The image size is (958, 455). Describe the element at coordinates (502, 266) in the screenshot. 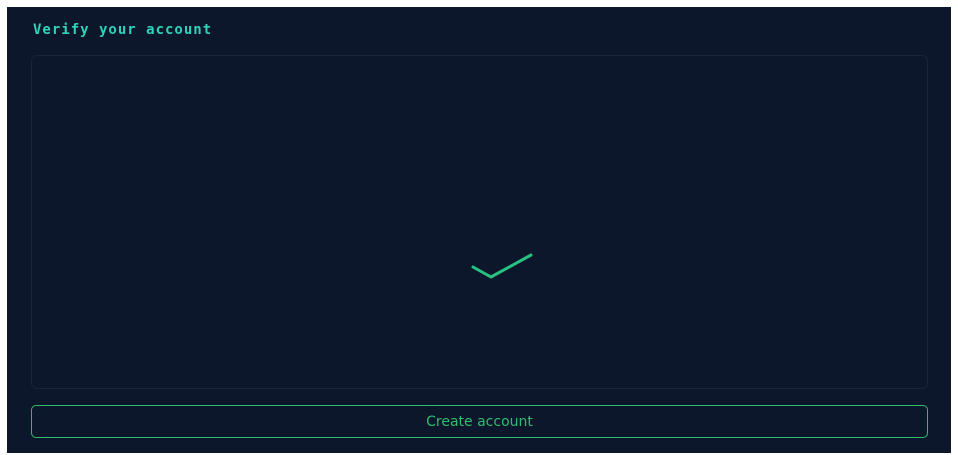

I see `checkmark-icon` at that location.